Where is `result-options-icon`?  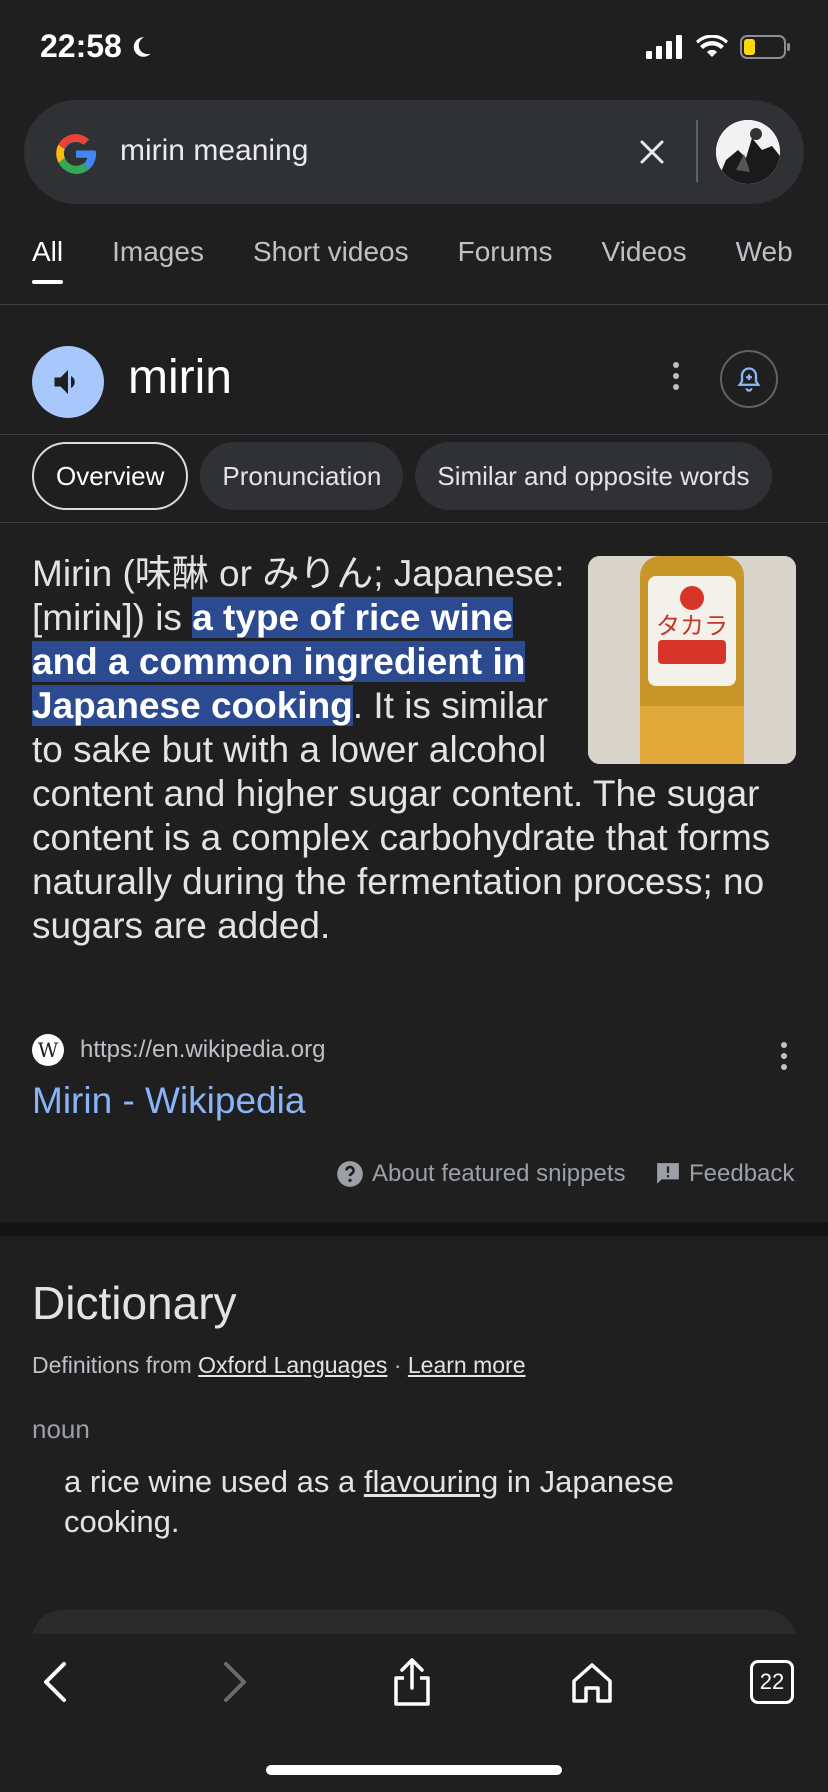 result-options-icon is located at coordinates (784, 1056).